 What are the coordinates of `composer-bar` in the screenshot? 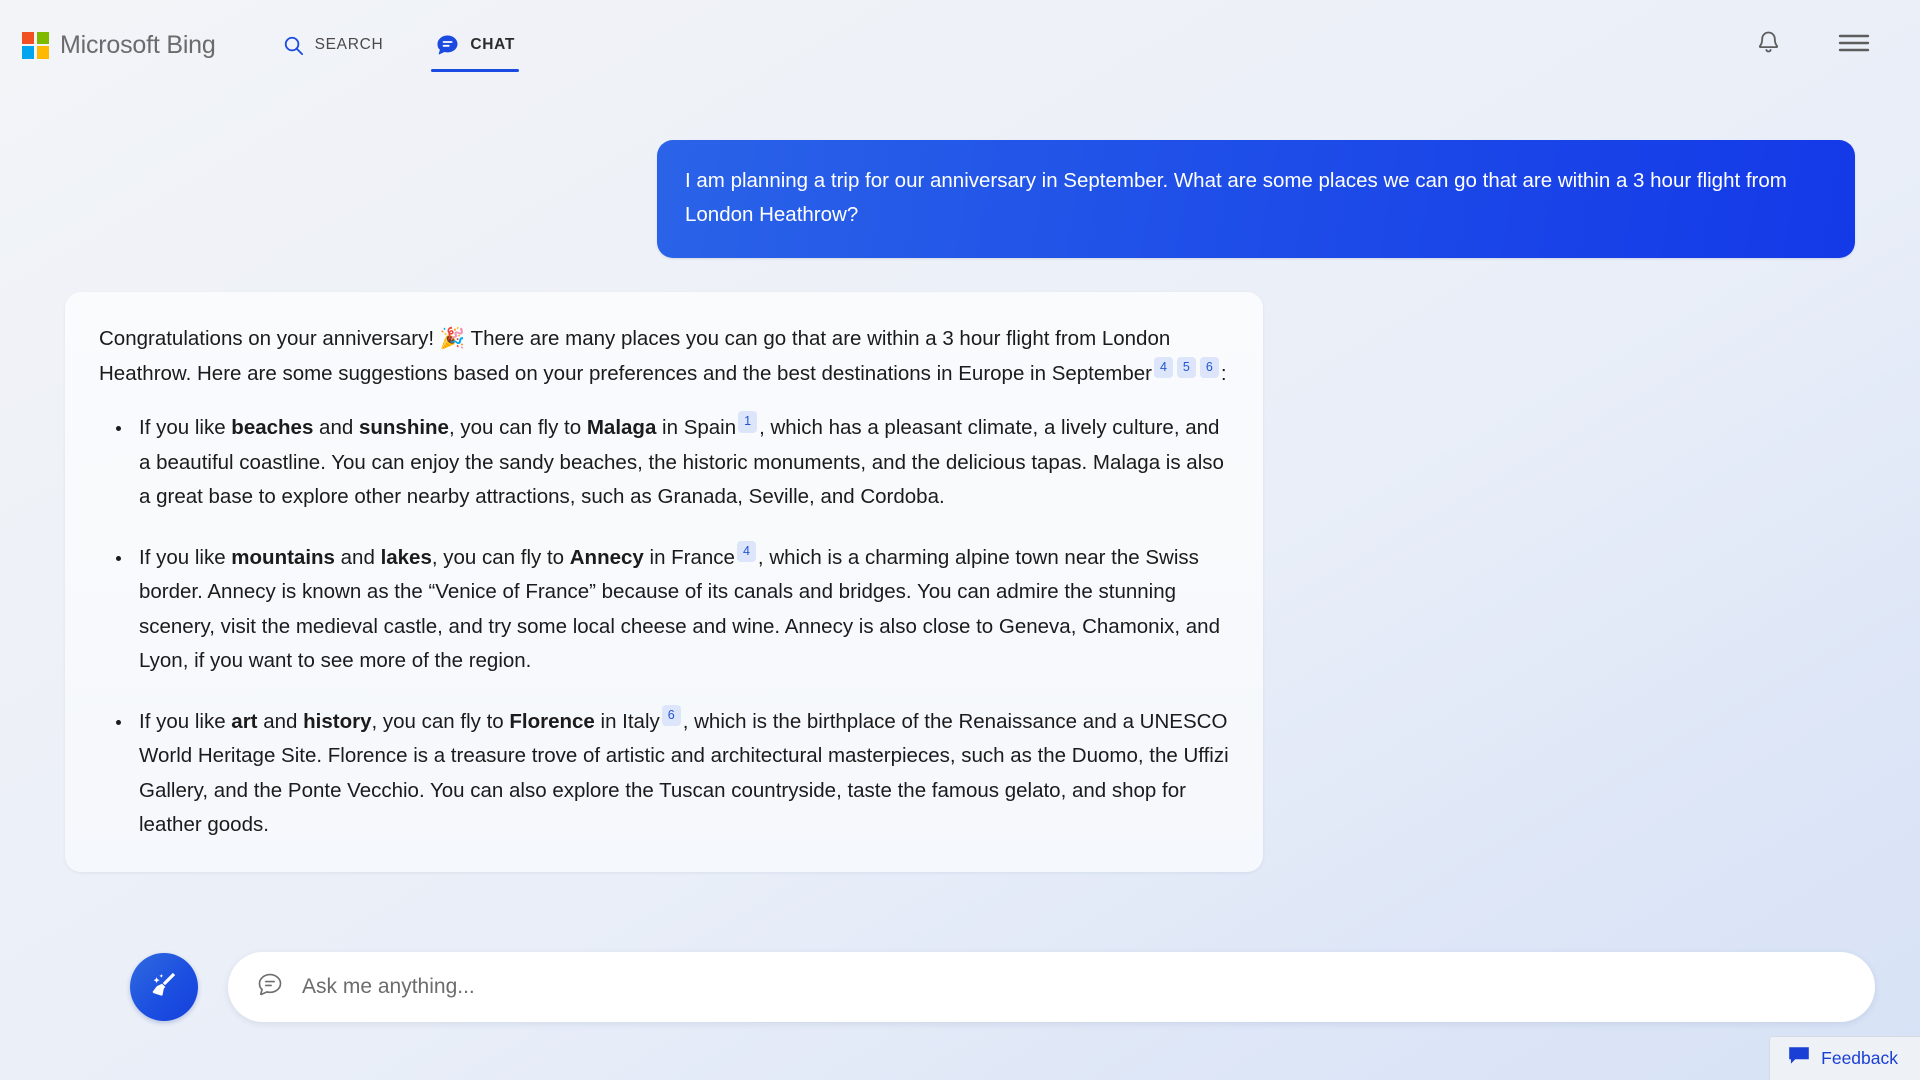 It's located at (960, 987).